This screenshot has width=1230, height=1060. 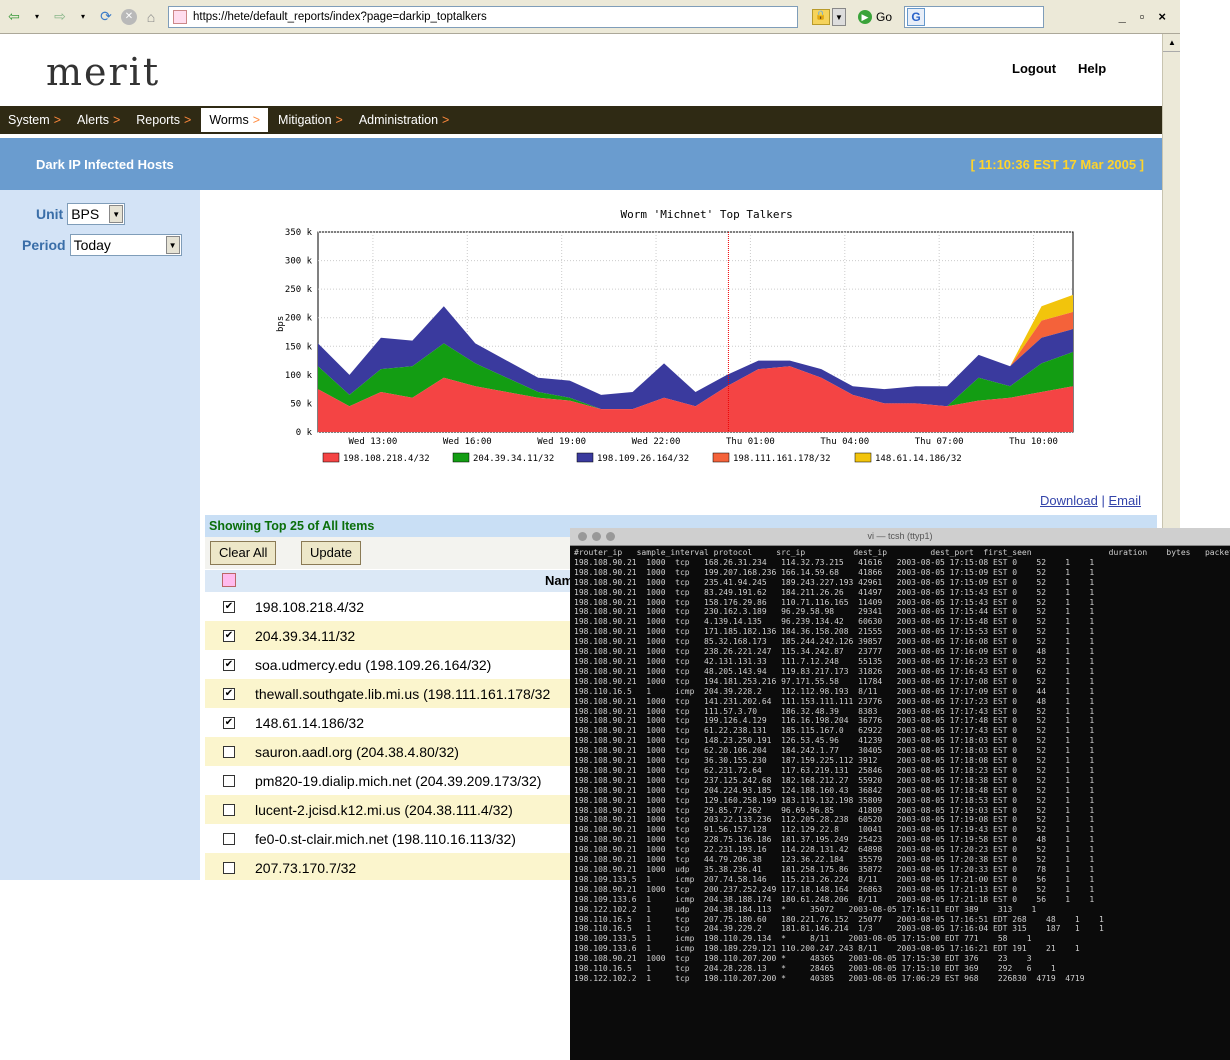 What do you see at coordinates (331, 553) in the screenshot?
I see `update-button: Update` at bounding box center [331, 553].